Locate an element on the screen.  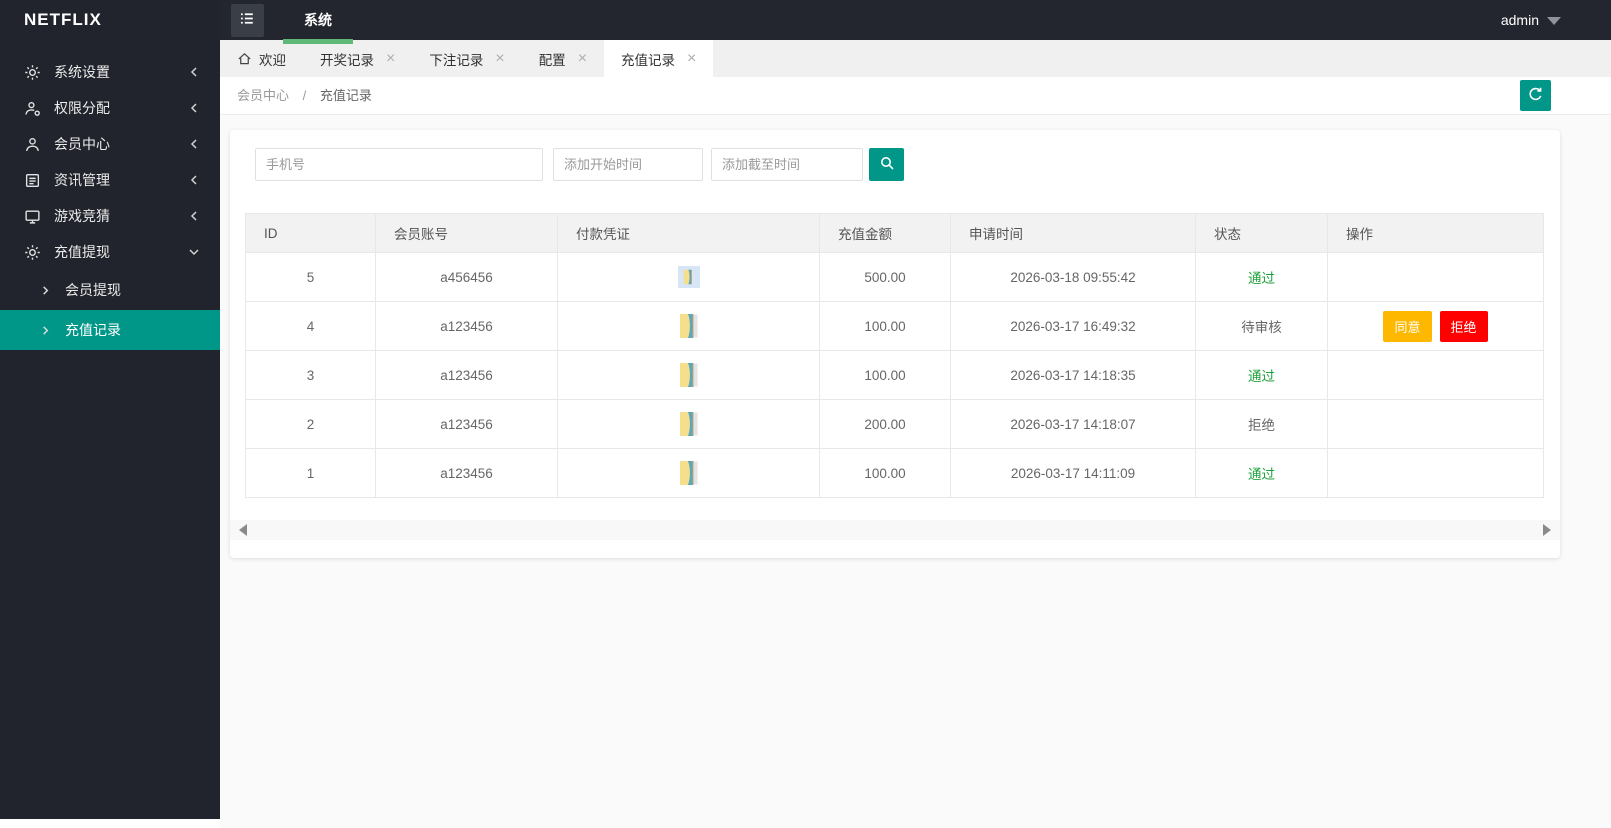
cell-amount: 100.00 is located at coordinates (885, 375).